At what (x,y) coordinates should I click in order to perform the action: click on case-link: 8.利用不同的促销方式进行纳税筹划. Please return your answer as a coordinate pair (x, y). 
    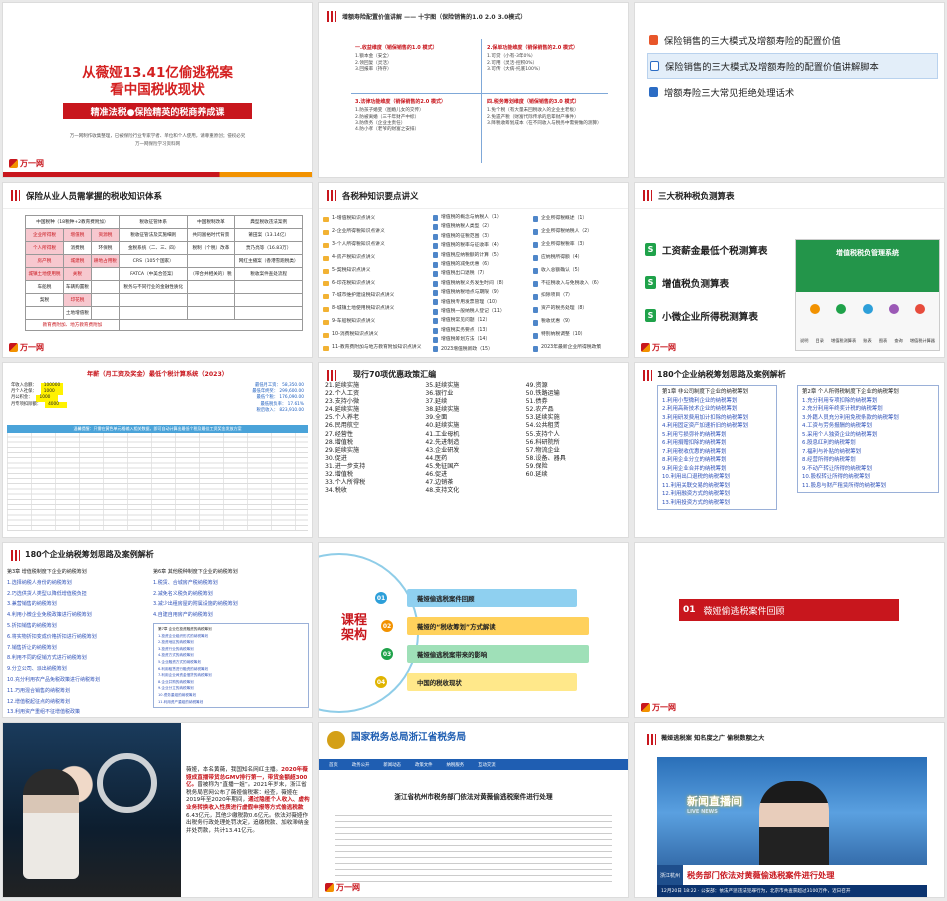
    Looking at the image, I should click on (78, 658).